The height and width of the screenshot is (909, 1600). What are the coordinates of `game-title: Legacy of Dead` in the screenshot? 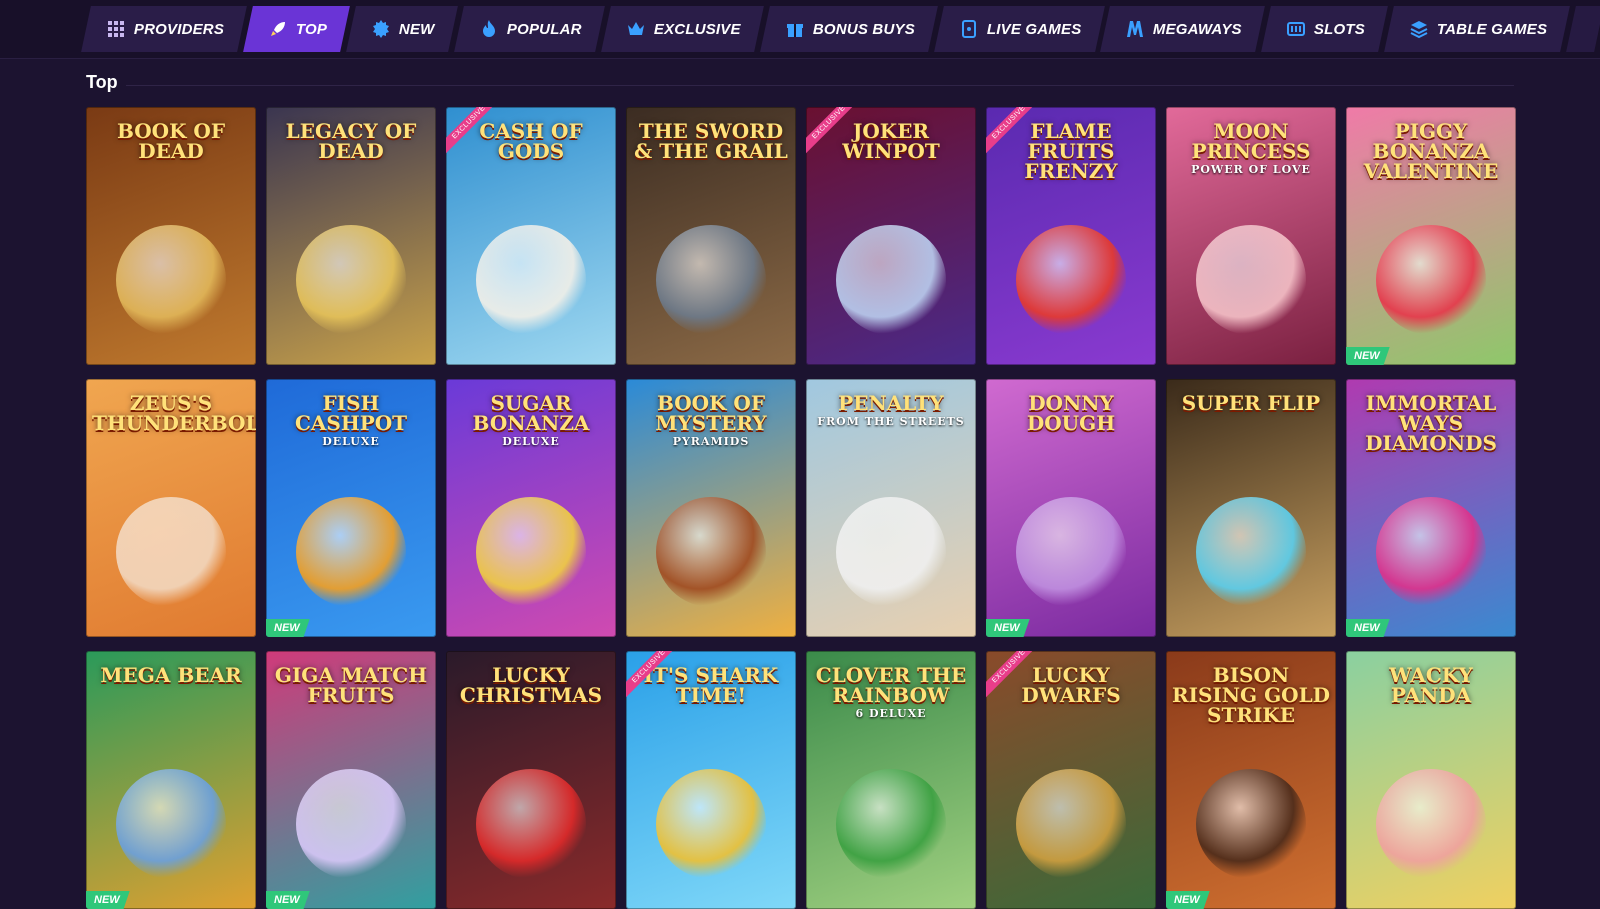 It's located at (351, 141).